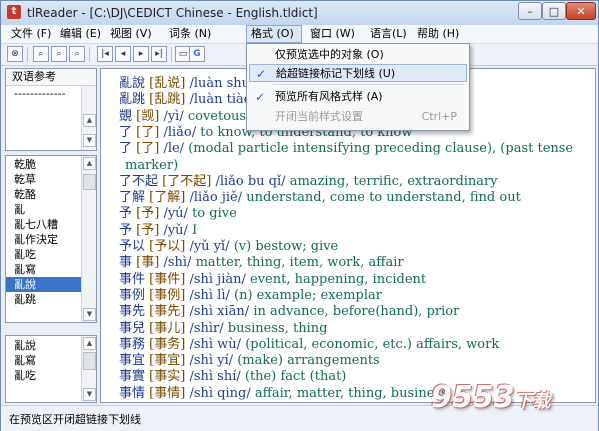 The image size is (599, 431). Describe the element at coordinates (216, 198) in the screenshot. I see `entry-pinyin: /liǎo jiě/` at that location.